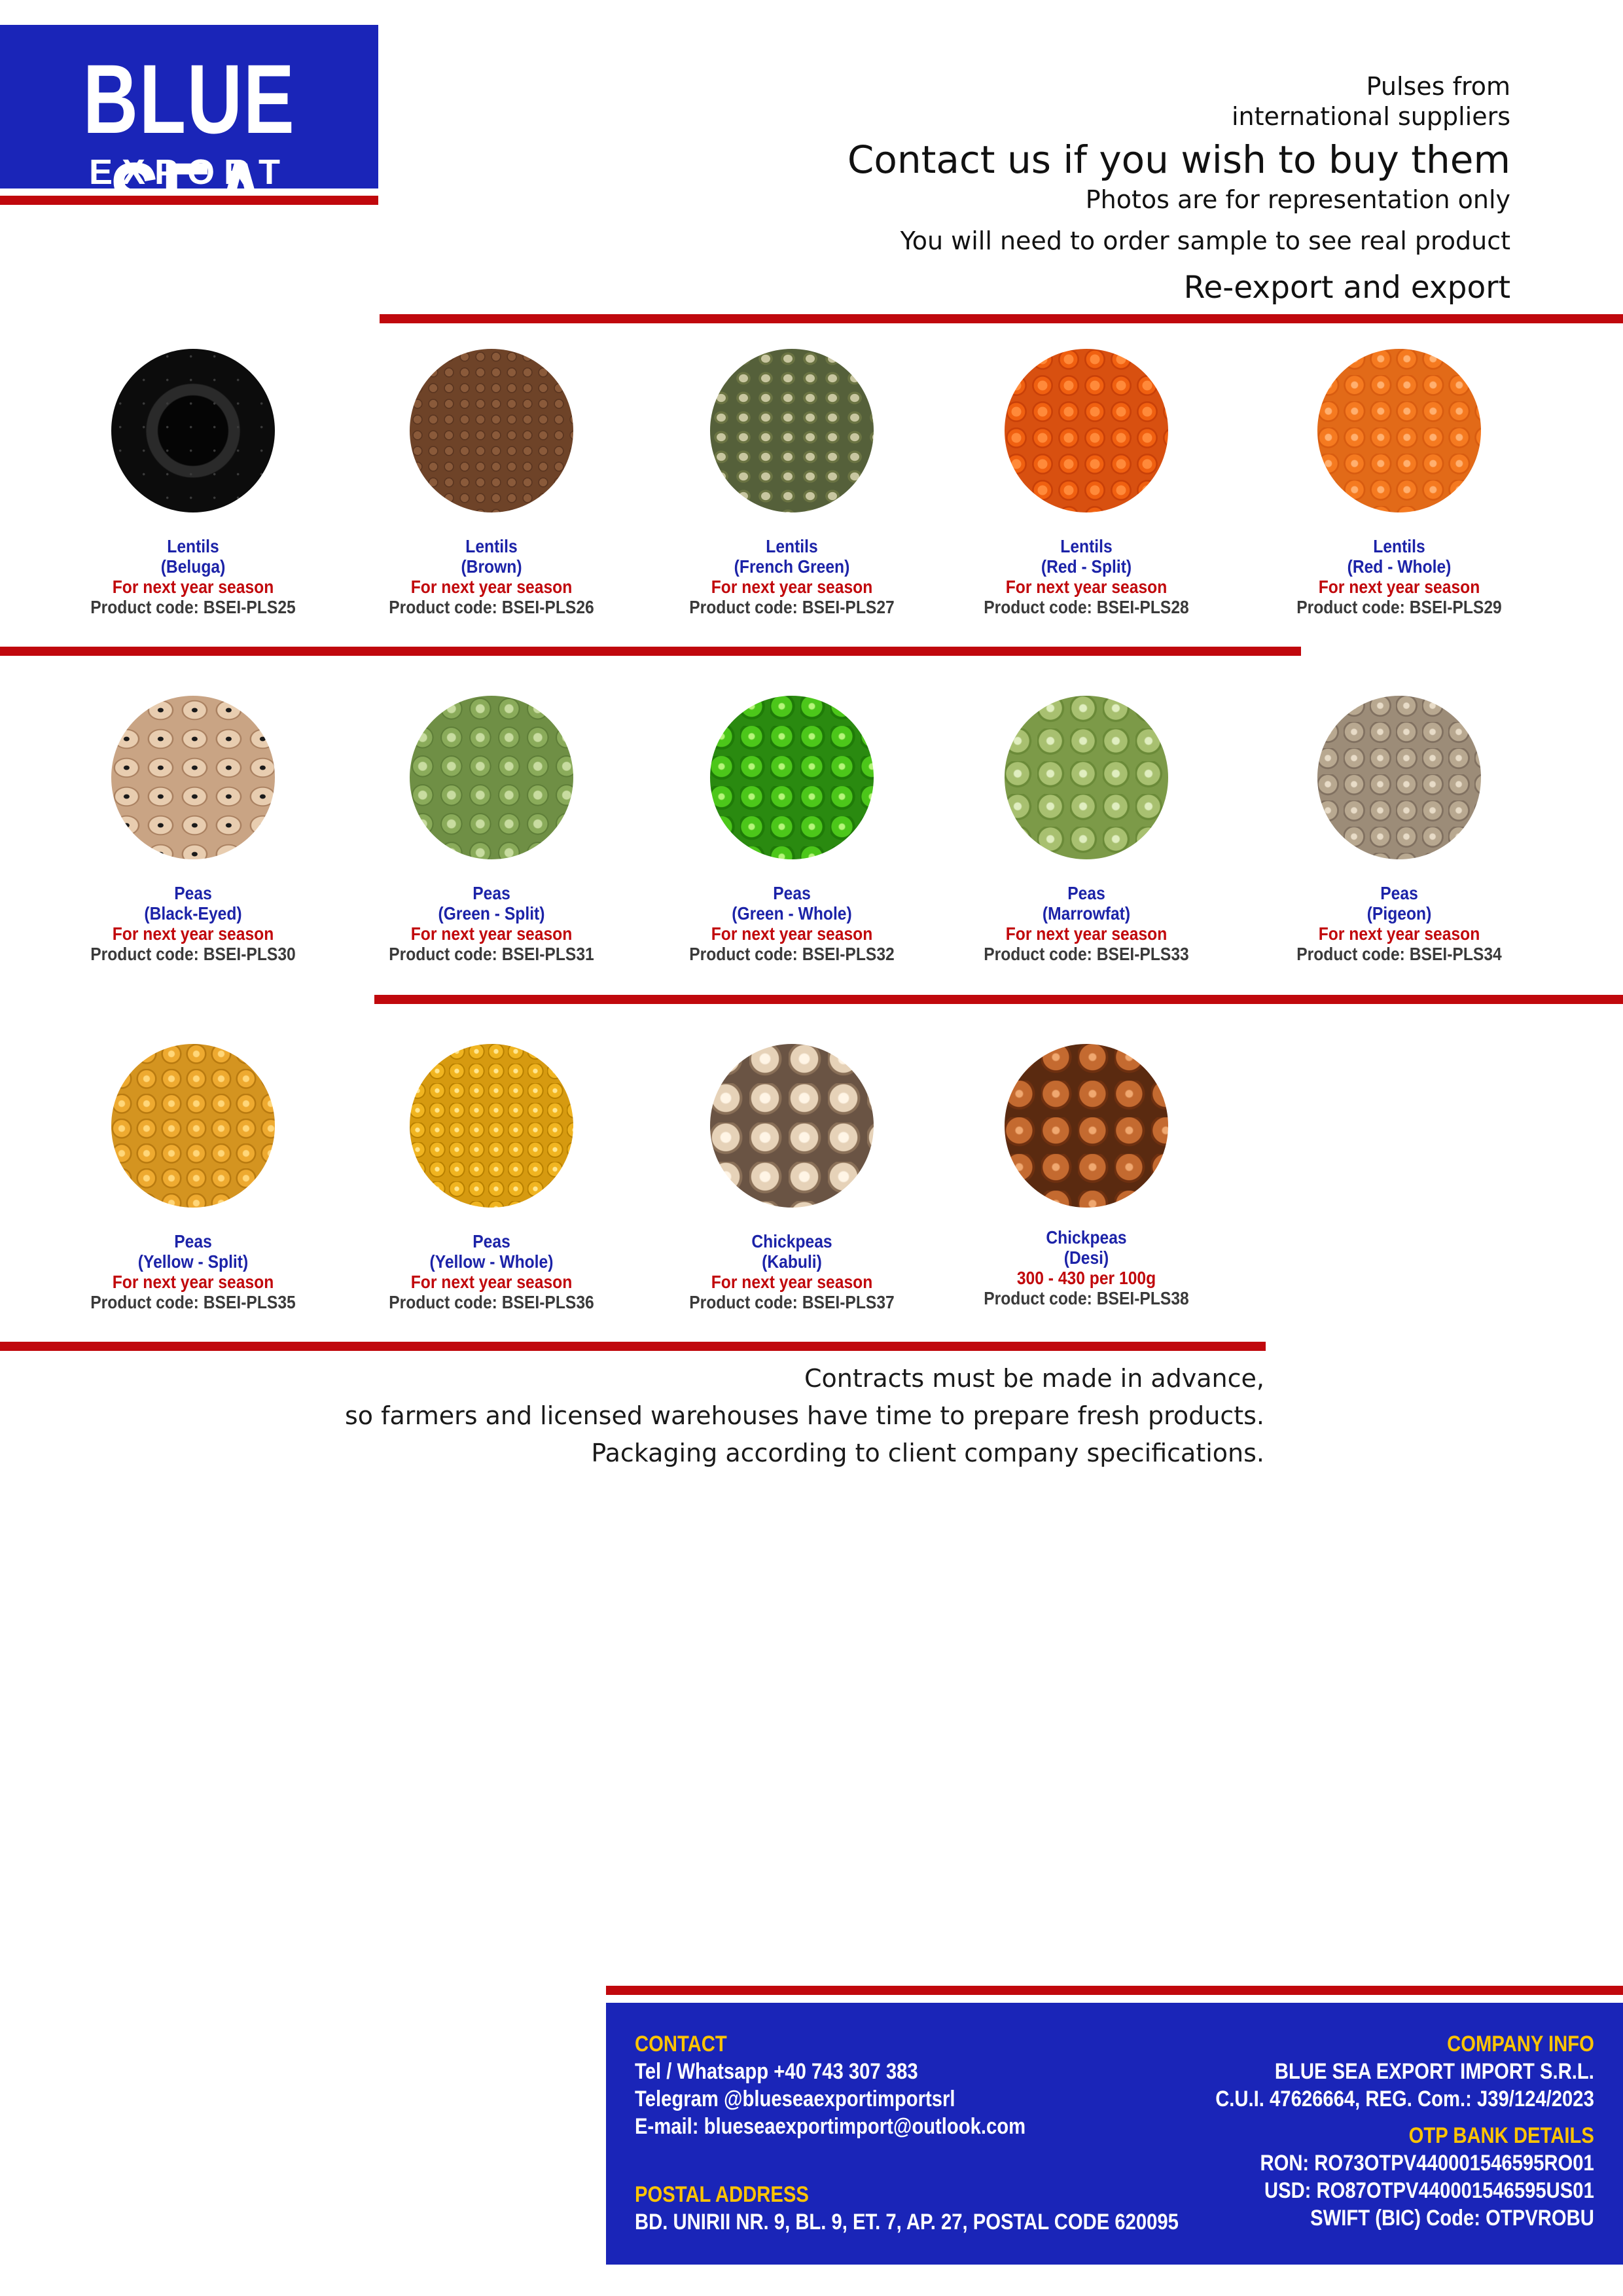 This screenshot has width=1623, height=2296. I want to click on postal-title: POSTAL ADDRESS, so click(722, 2194).